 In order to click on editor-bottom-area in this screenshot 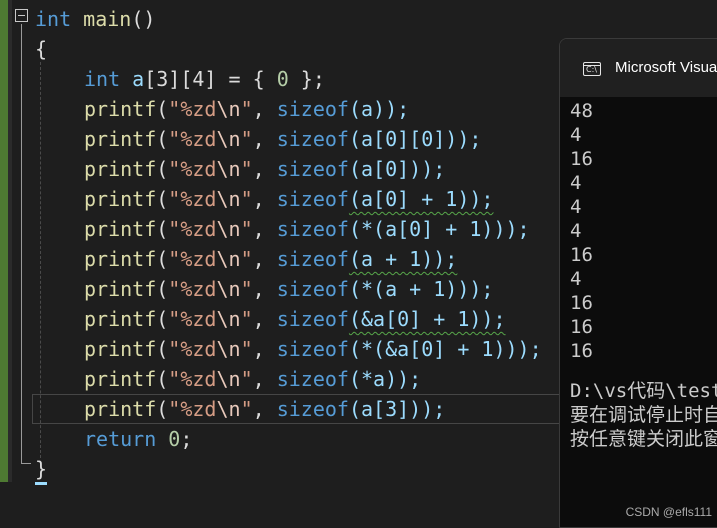, I will do `click(280, 501)`.